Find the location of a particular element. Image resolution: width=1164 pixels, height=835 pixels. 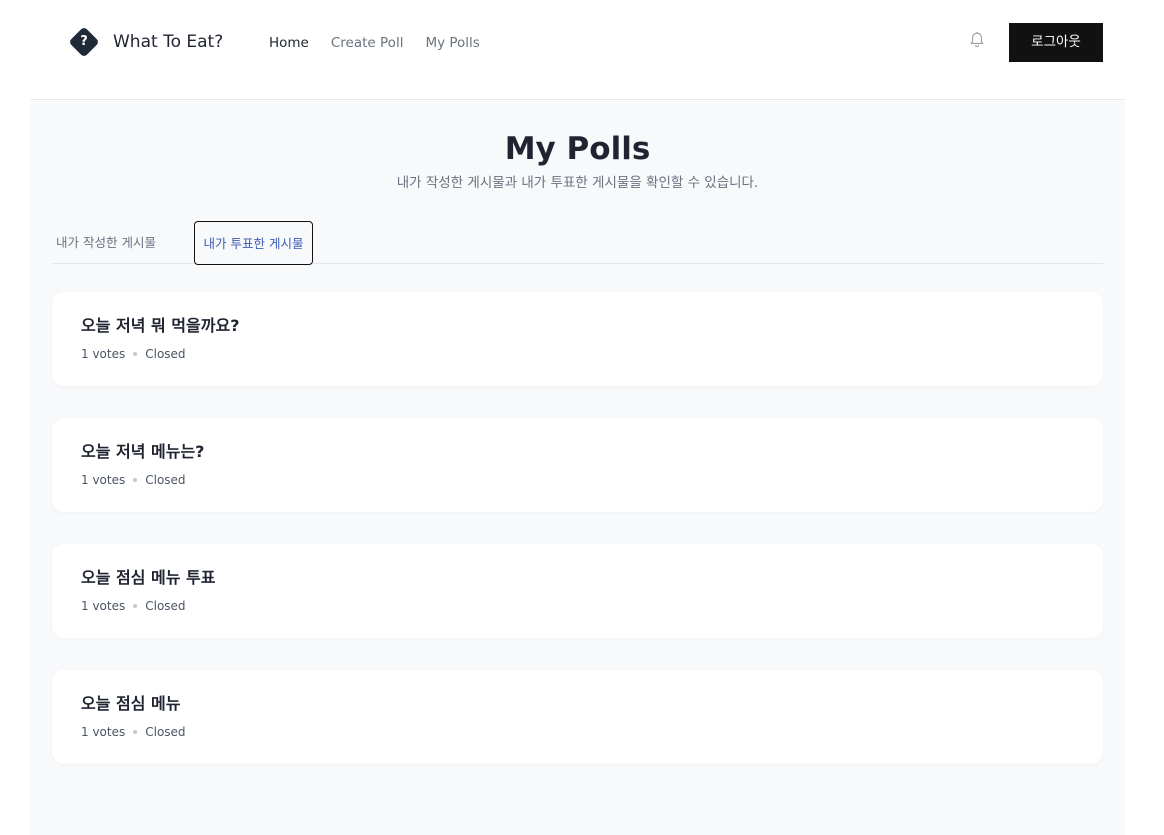

poll-tabs: 내가 작성한 게시물 내가 투표한 게시물 is located at coordinates (577, 243).